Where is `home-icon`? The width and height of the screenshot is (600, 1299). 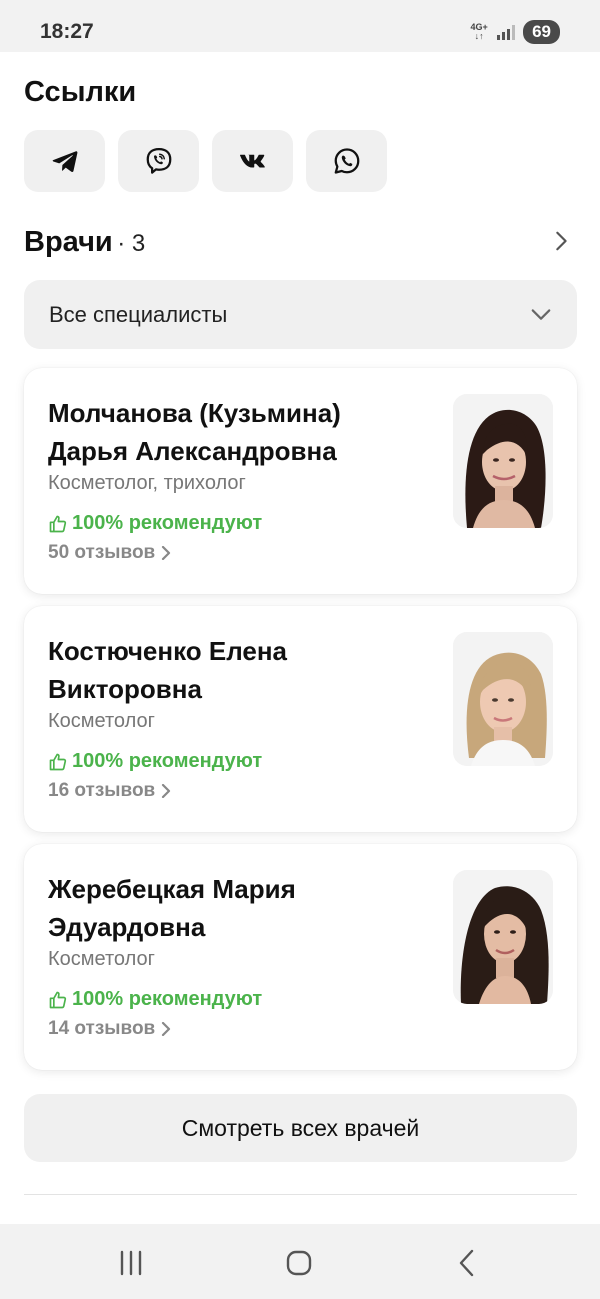 home-icon is located at coordinates (299, 1263).